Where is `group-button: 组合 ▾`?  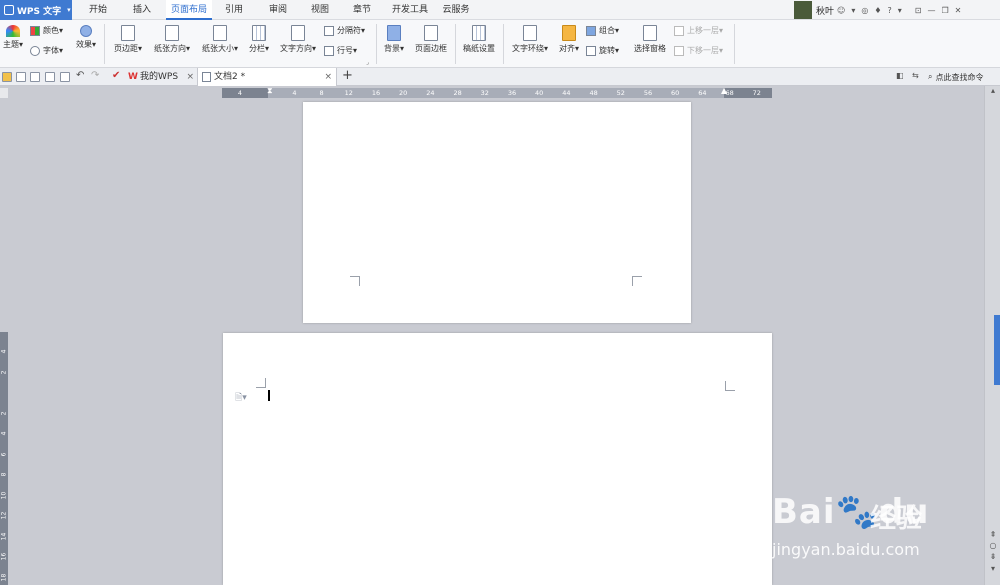 group-button: 组合 ▾ is located at coordinates (602, 30).